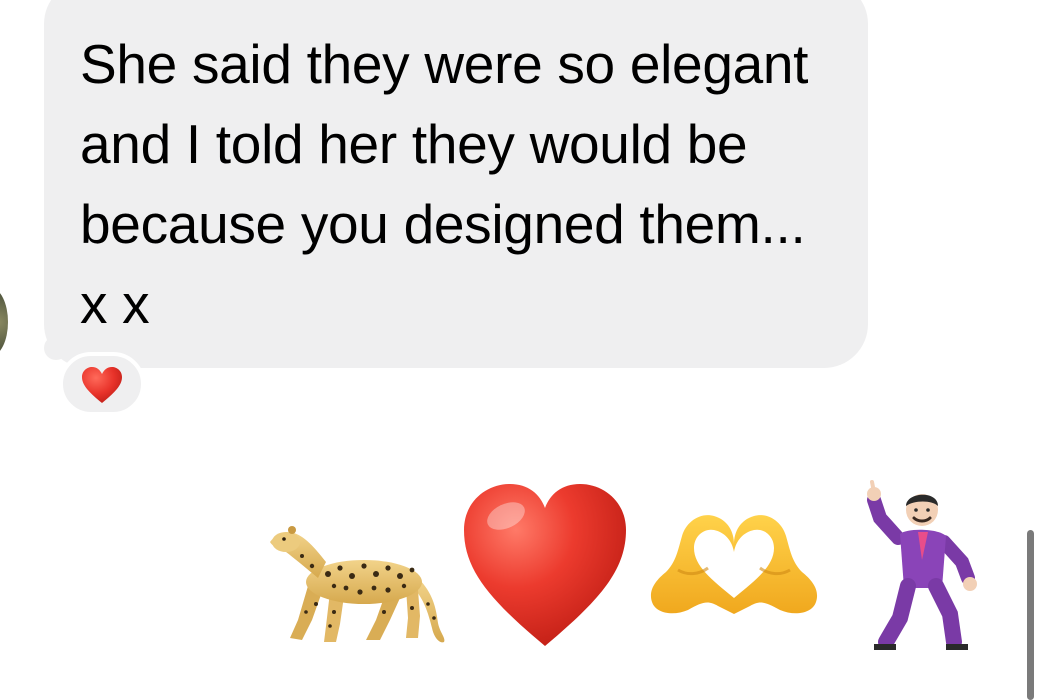  I want to click on vertical-scrollbar, so click(1030, 615).